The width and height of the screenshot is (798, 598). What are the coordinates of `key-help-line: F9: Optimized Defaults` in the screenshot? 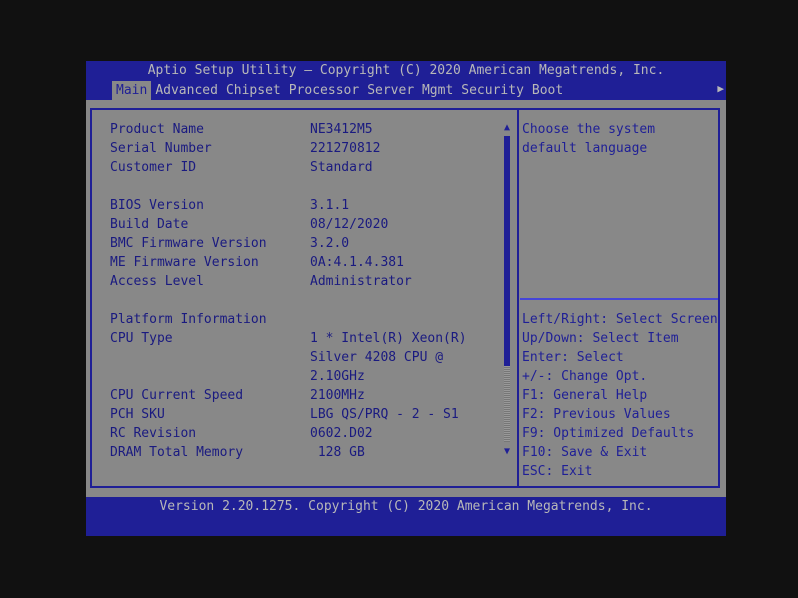 It's located at (608, 433).